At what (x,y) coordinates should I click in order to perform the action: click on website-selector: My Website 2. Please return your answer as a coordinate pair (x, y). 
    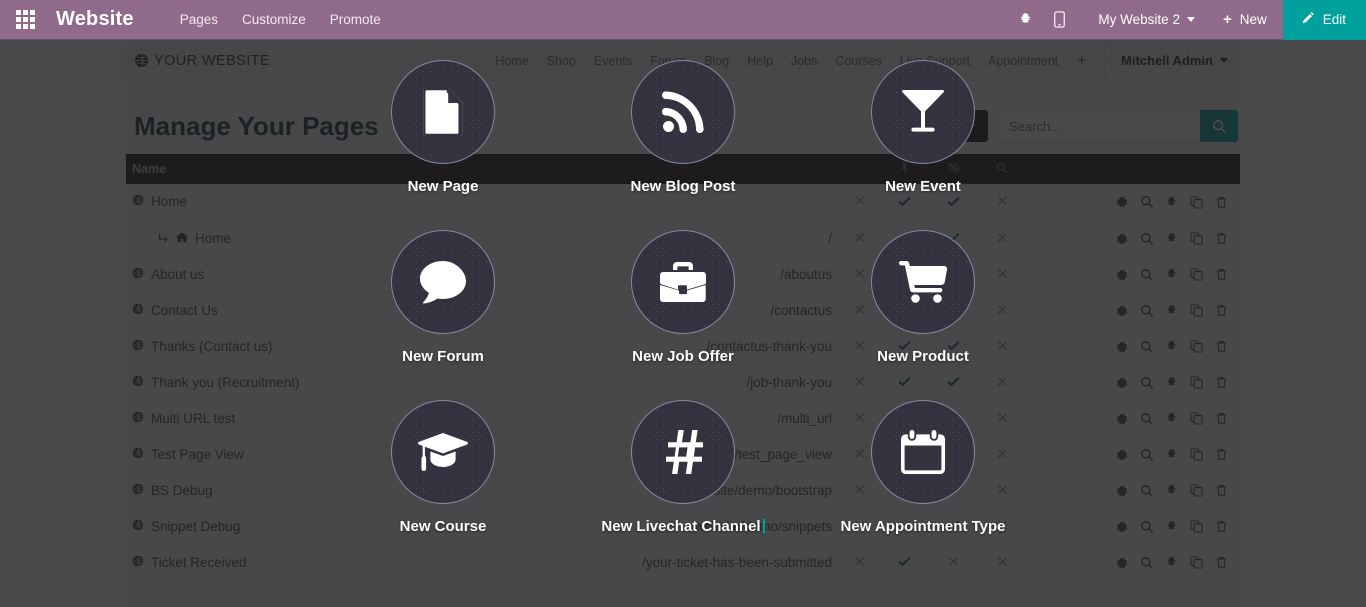
    Looking at the image, I should click on (1146, 20).